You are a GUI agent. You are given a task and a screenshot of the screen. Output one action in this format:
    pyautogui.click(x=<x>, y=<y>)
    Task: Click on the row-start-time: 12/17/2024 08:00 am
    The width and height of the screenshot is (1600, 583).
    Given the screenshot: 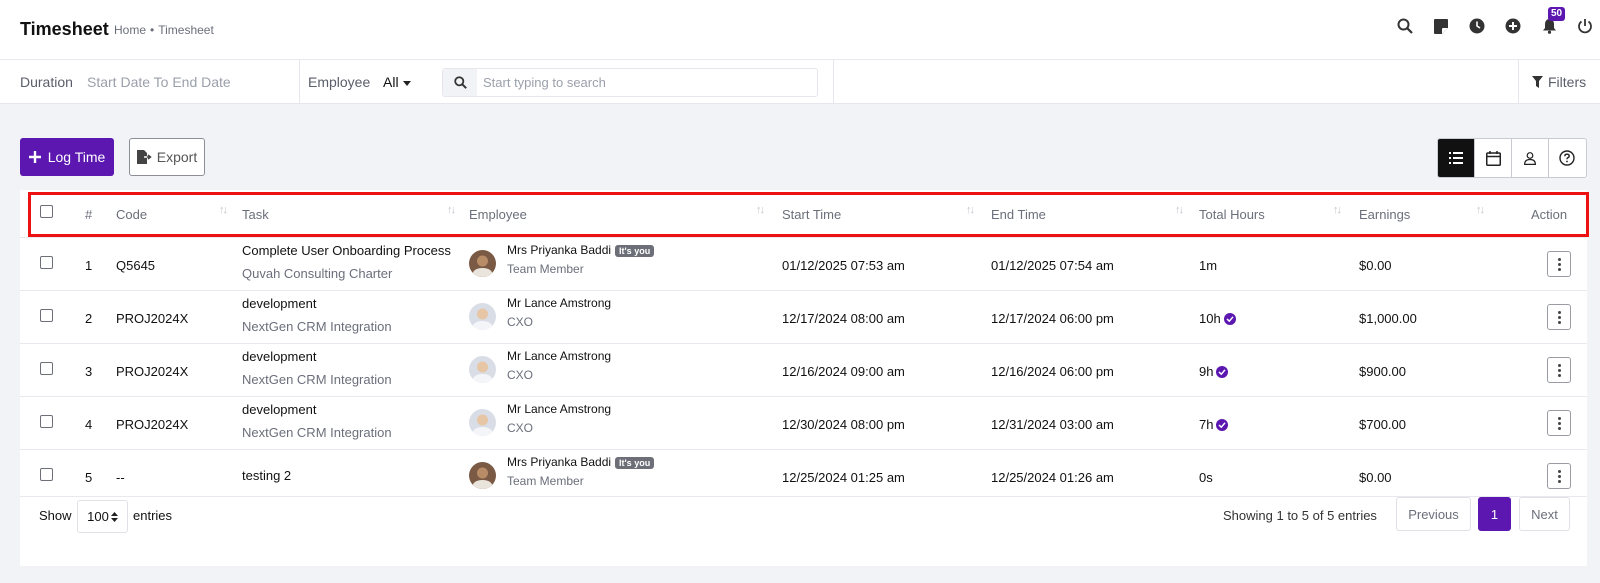 What is the action you would take?
    pyautogui.click(x=843, y=318)
    